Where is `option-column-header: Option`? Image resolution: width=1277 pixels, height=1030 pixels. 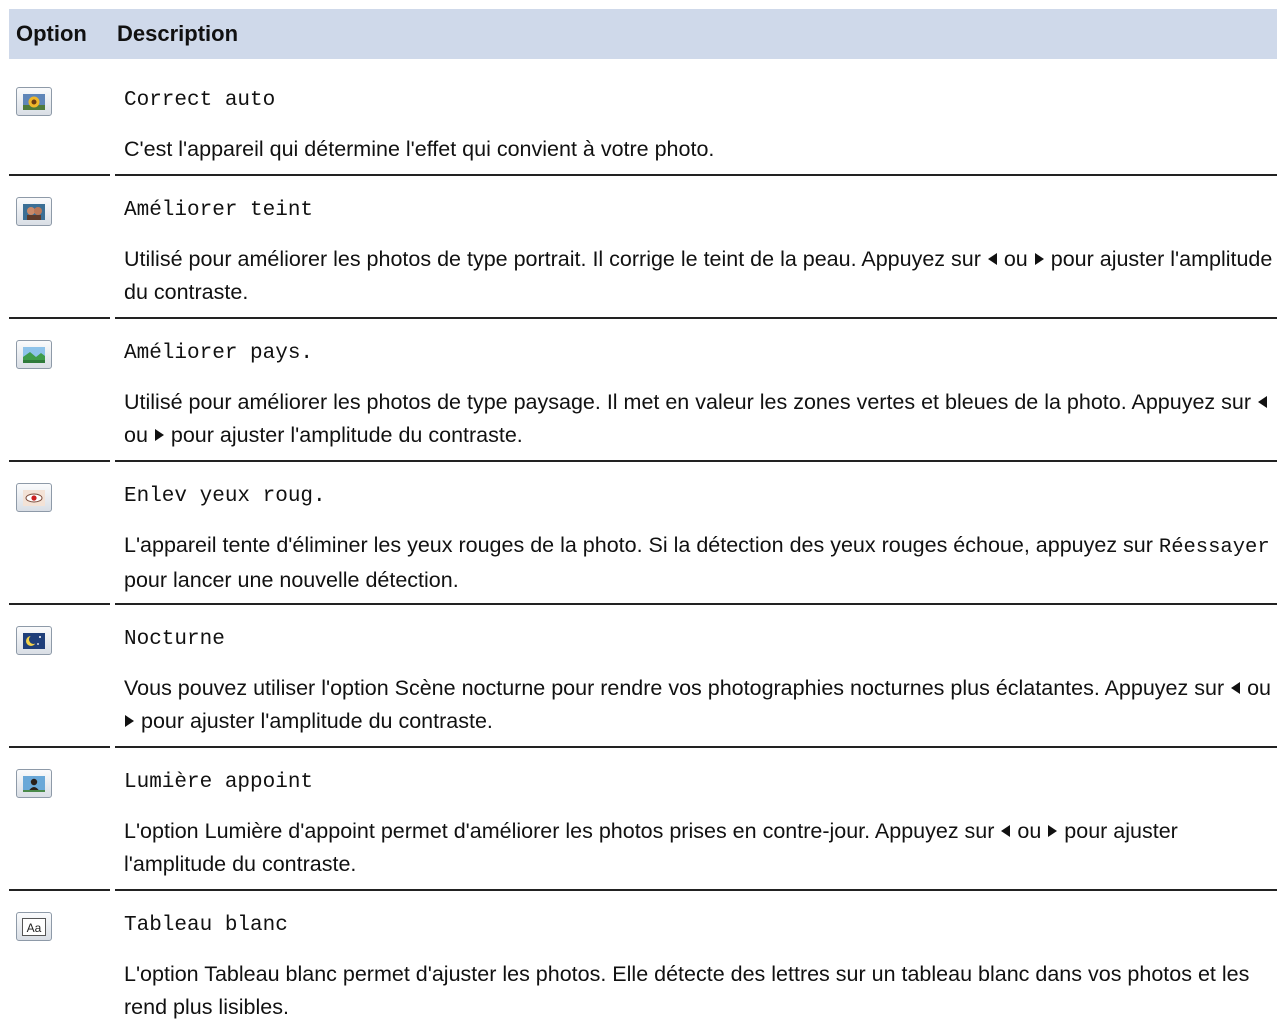
option-column-header: Option is located at coordinates (51, 33).